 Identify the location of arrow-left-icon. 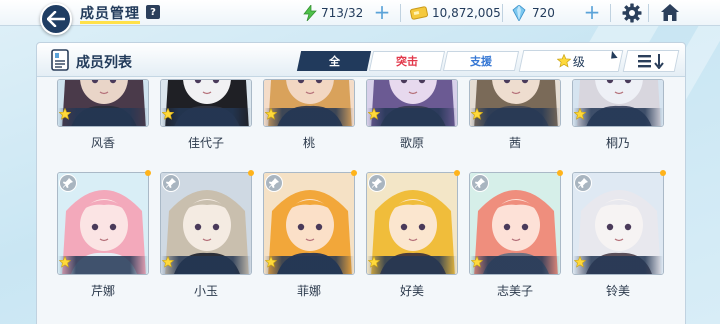
(56, 19).